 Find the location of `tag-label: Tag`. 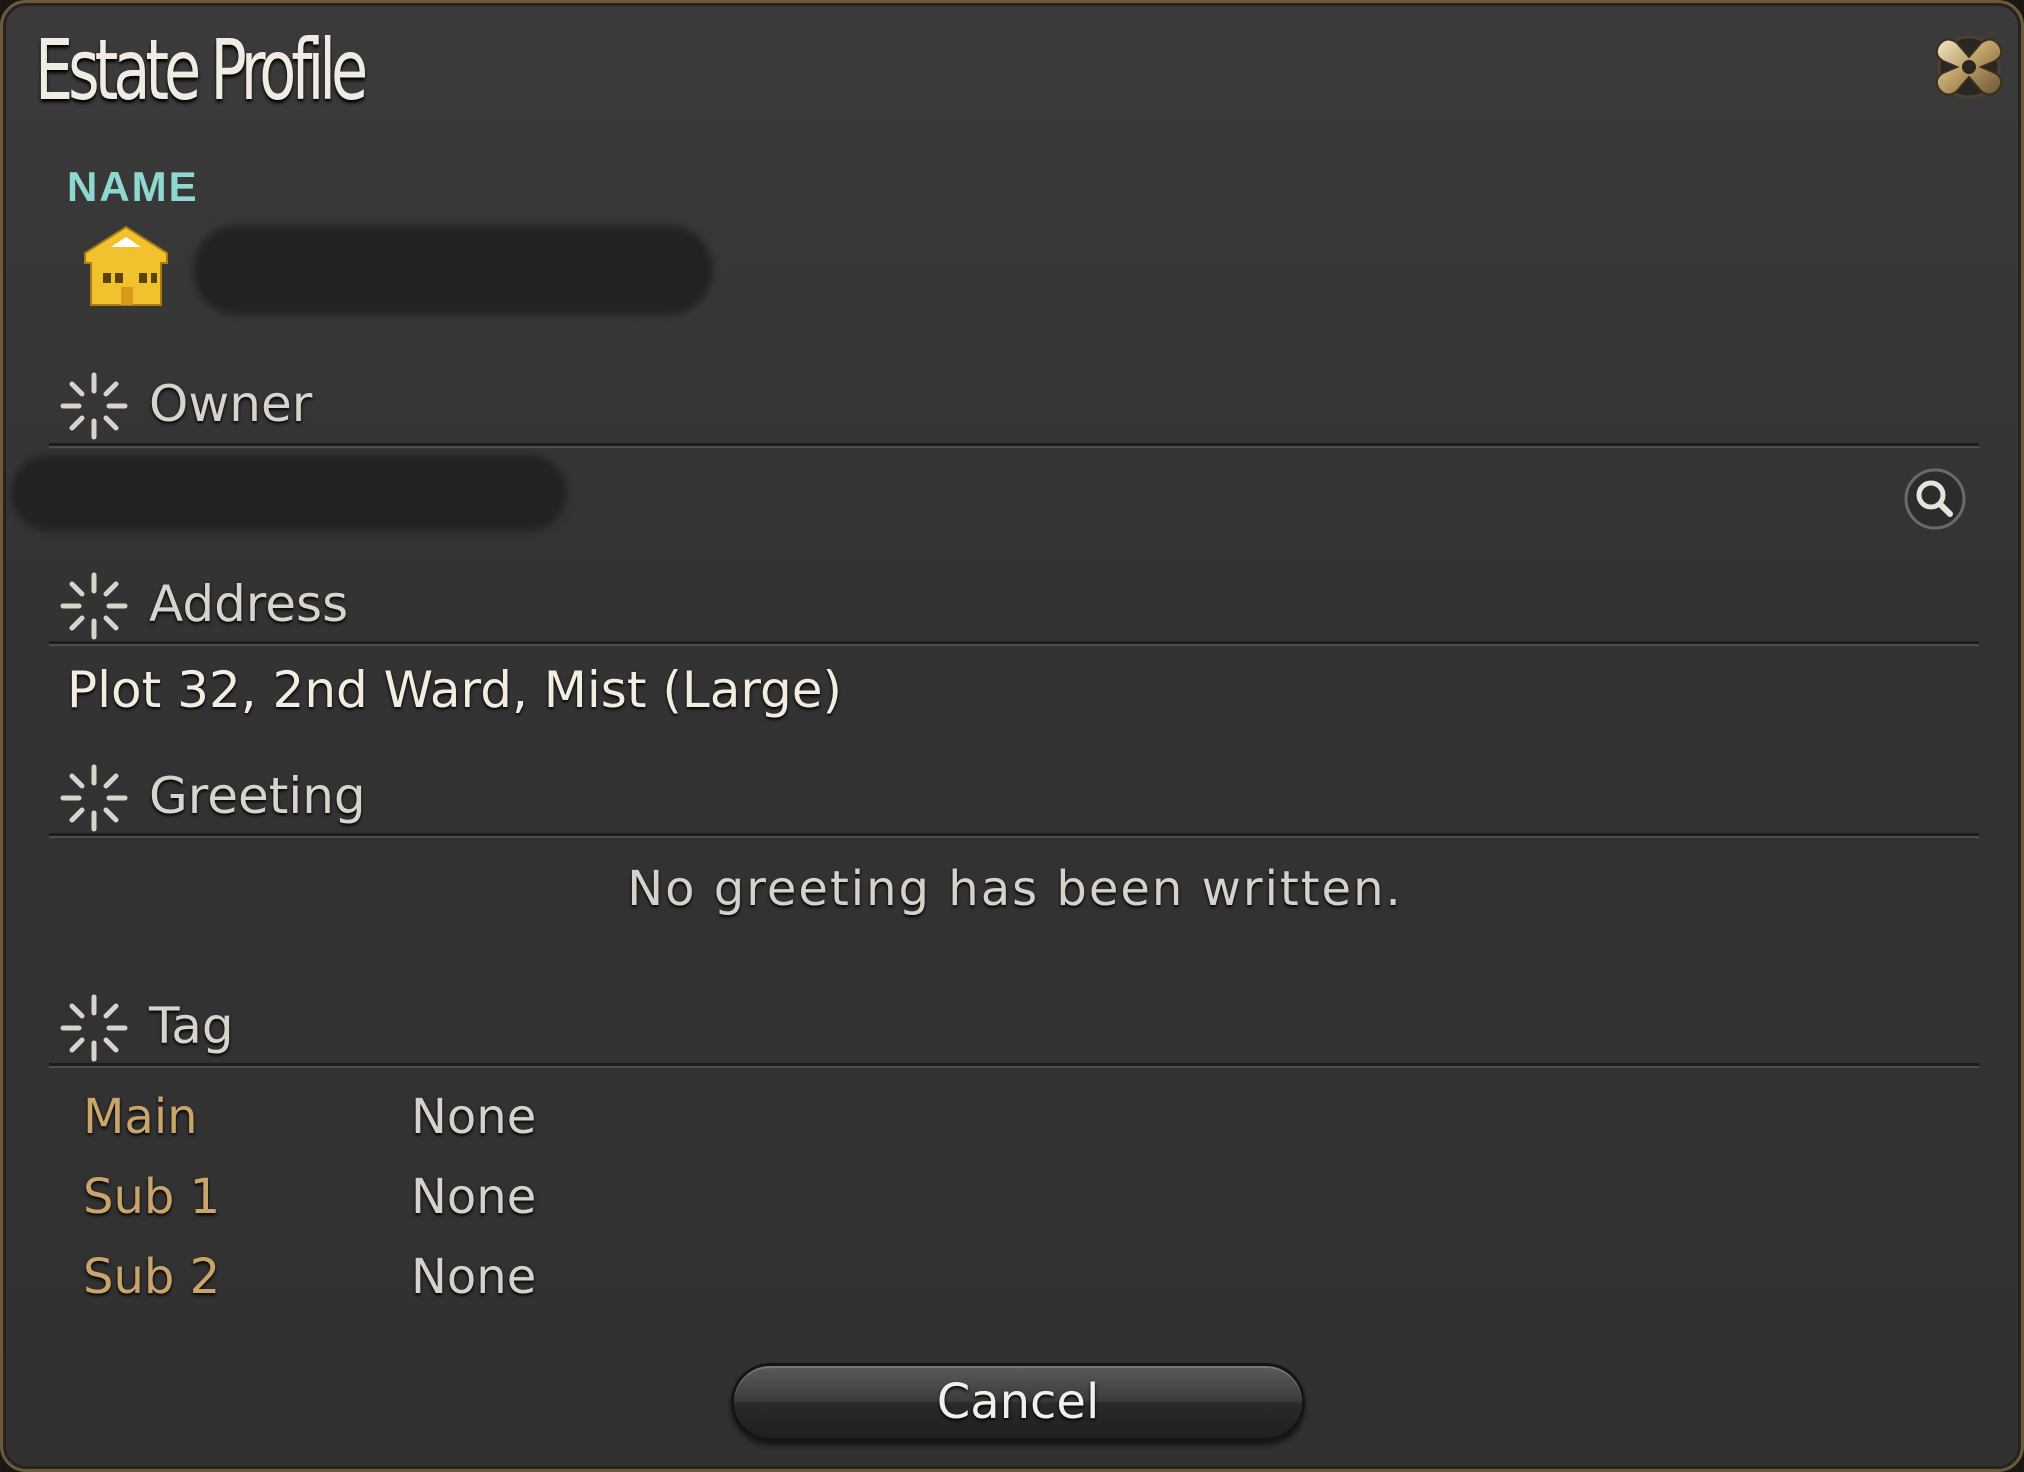

tag-label: Tag is located at coordinates (191, 1026).